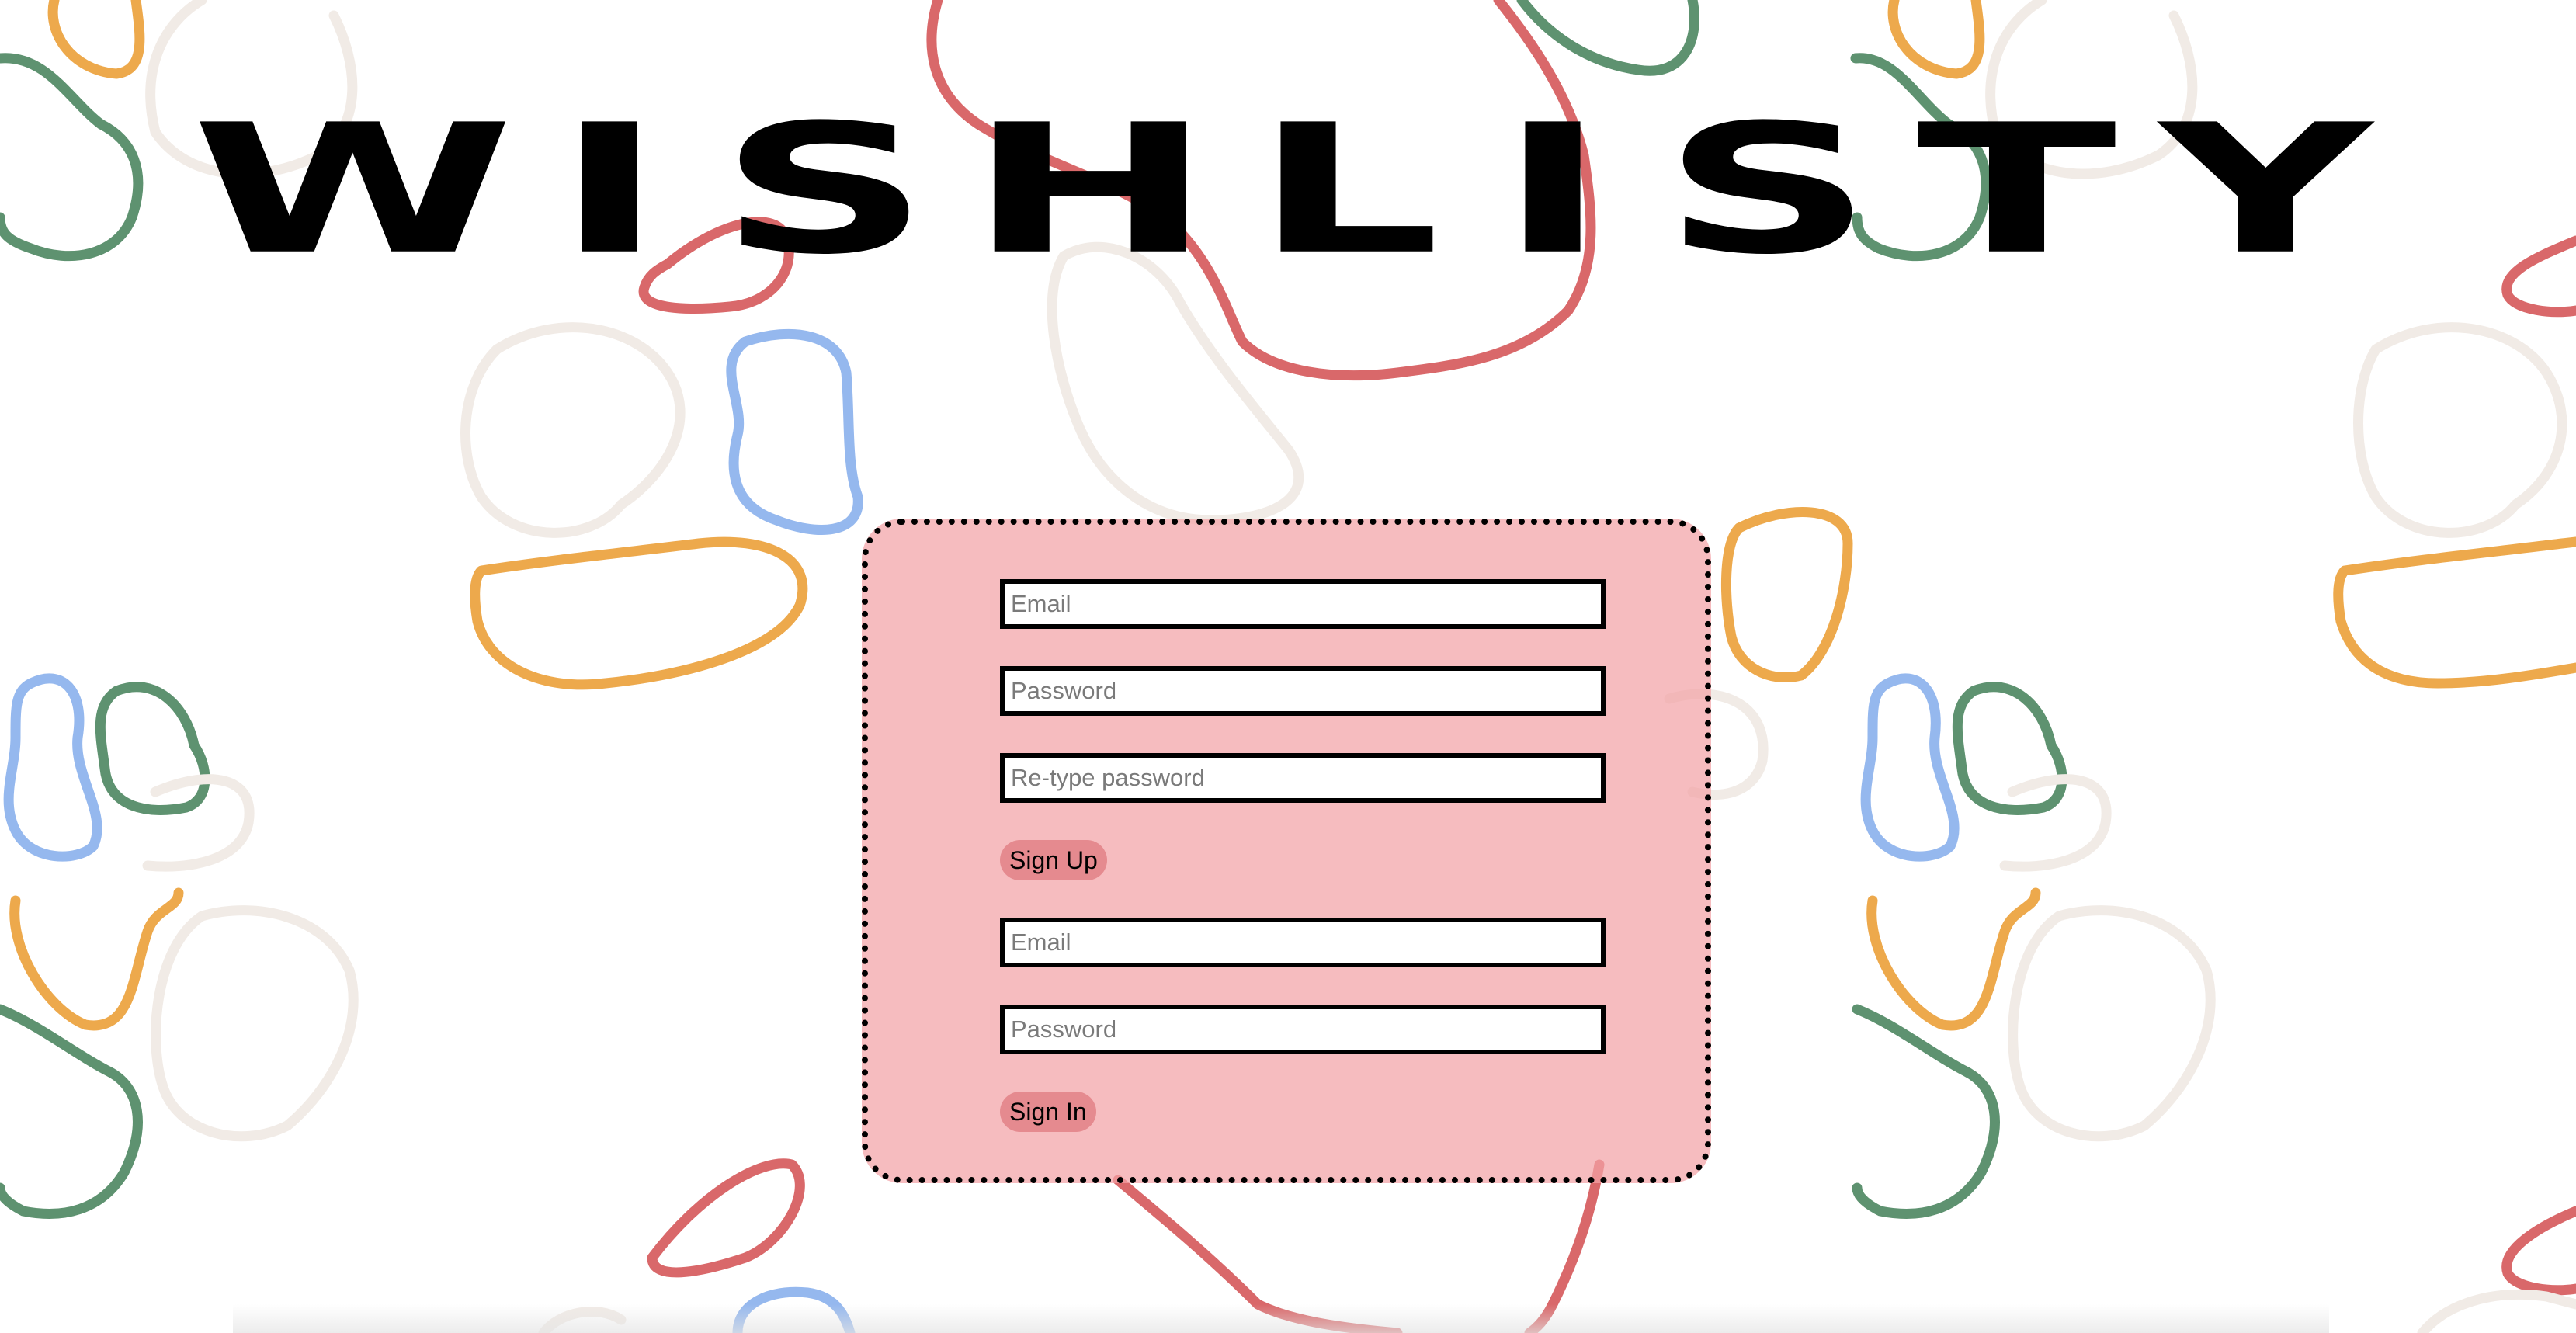  I want to click on signup-password-input, so click(1303, 691).